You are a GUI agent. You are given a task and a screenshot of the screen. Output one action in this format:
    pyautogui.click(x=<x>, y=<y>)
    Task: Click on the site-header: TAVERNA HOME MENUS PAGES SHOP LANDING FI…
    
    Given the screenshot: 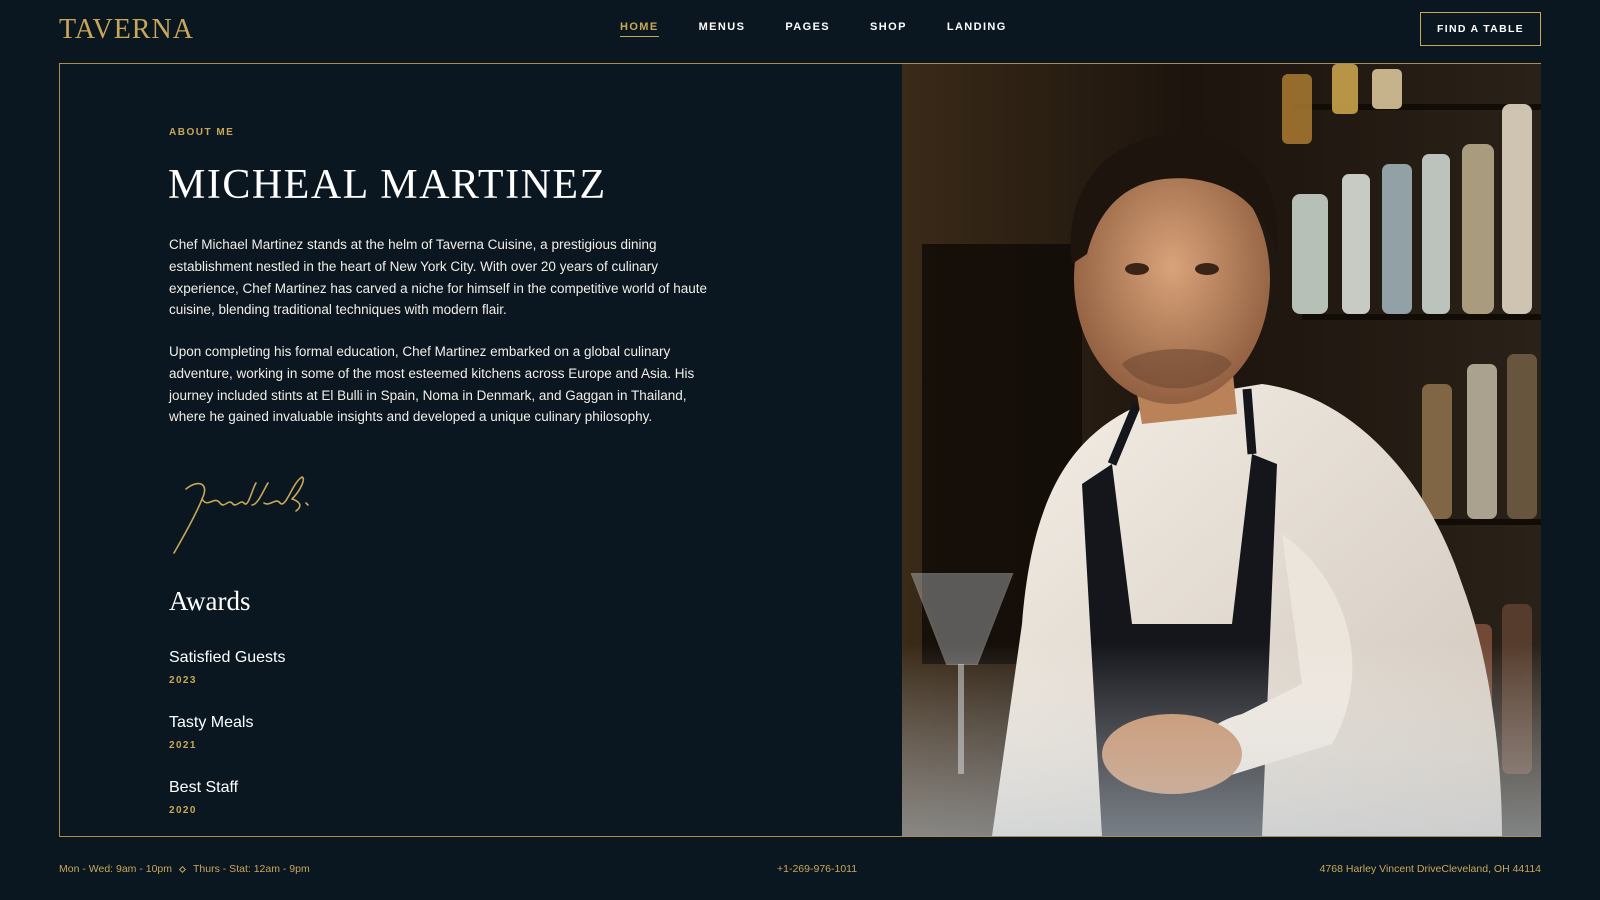 What is the action you would take?
    pyautogui.click(x=800, y=30)
    